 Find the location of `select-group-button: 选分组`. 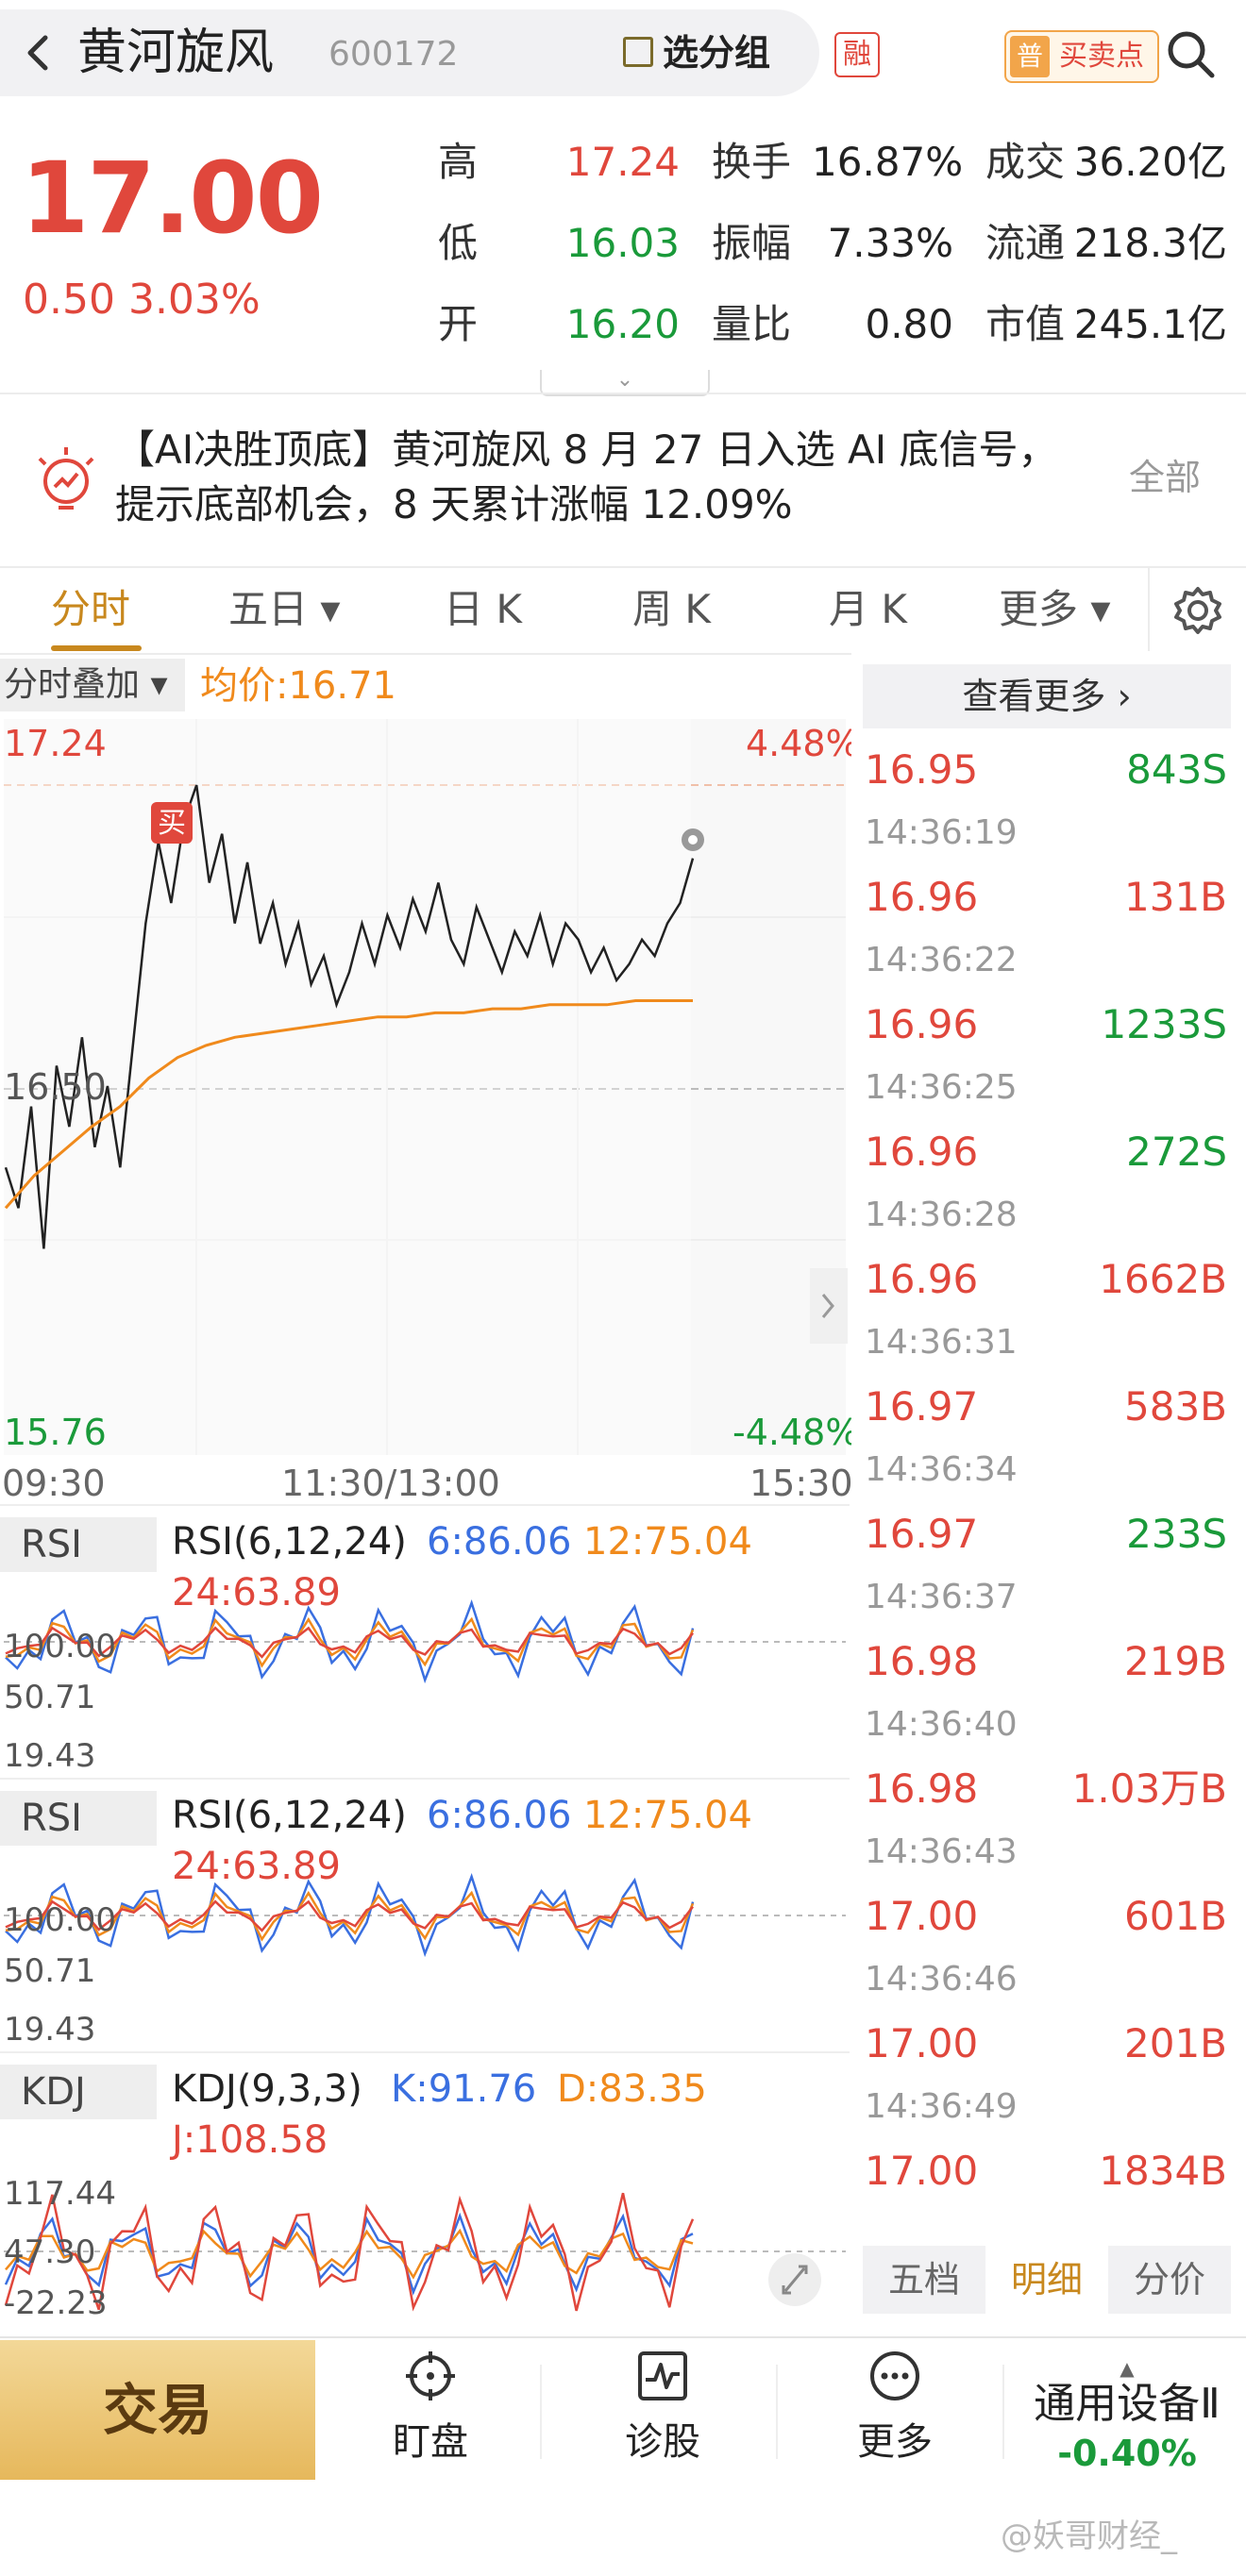

select-group-button: 选分组 is located at coordinates (696, 52).